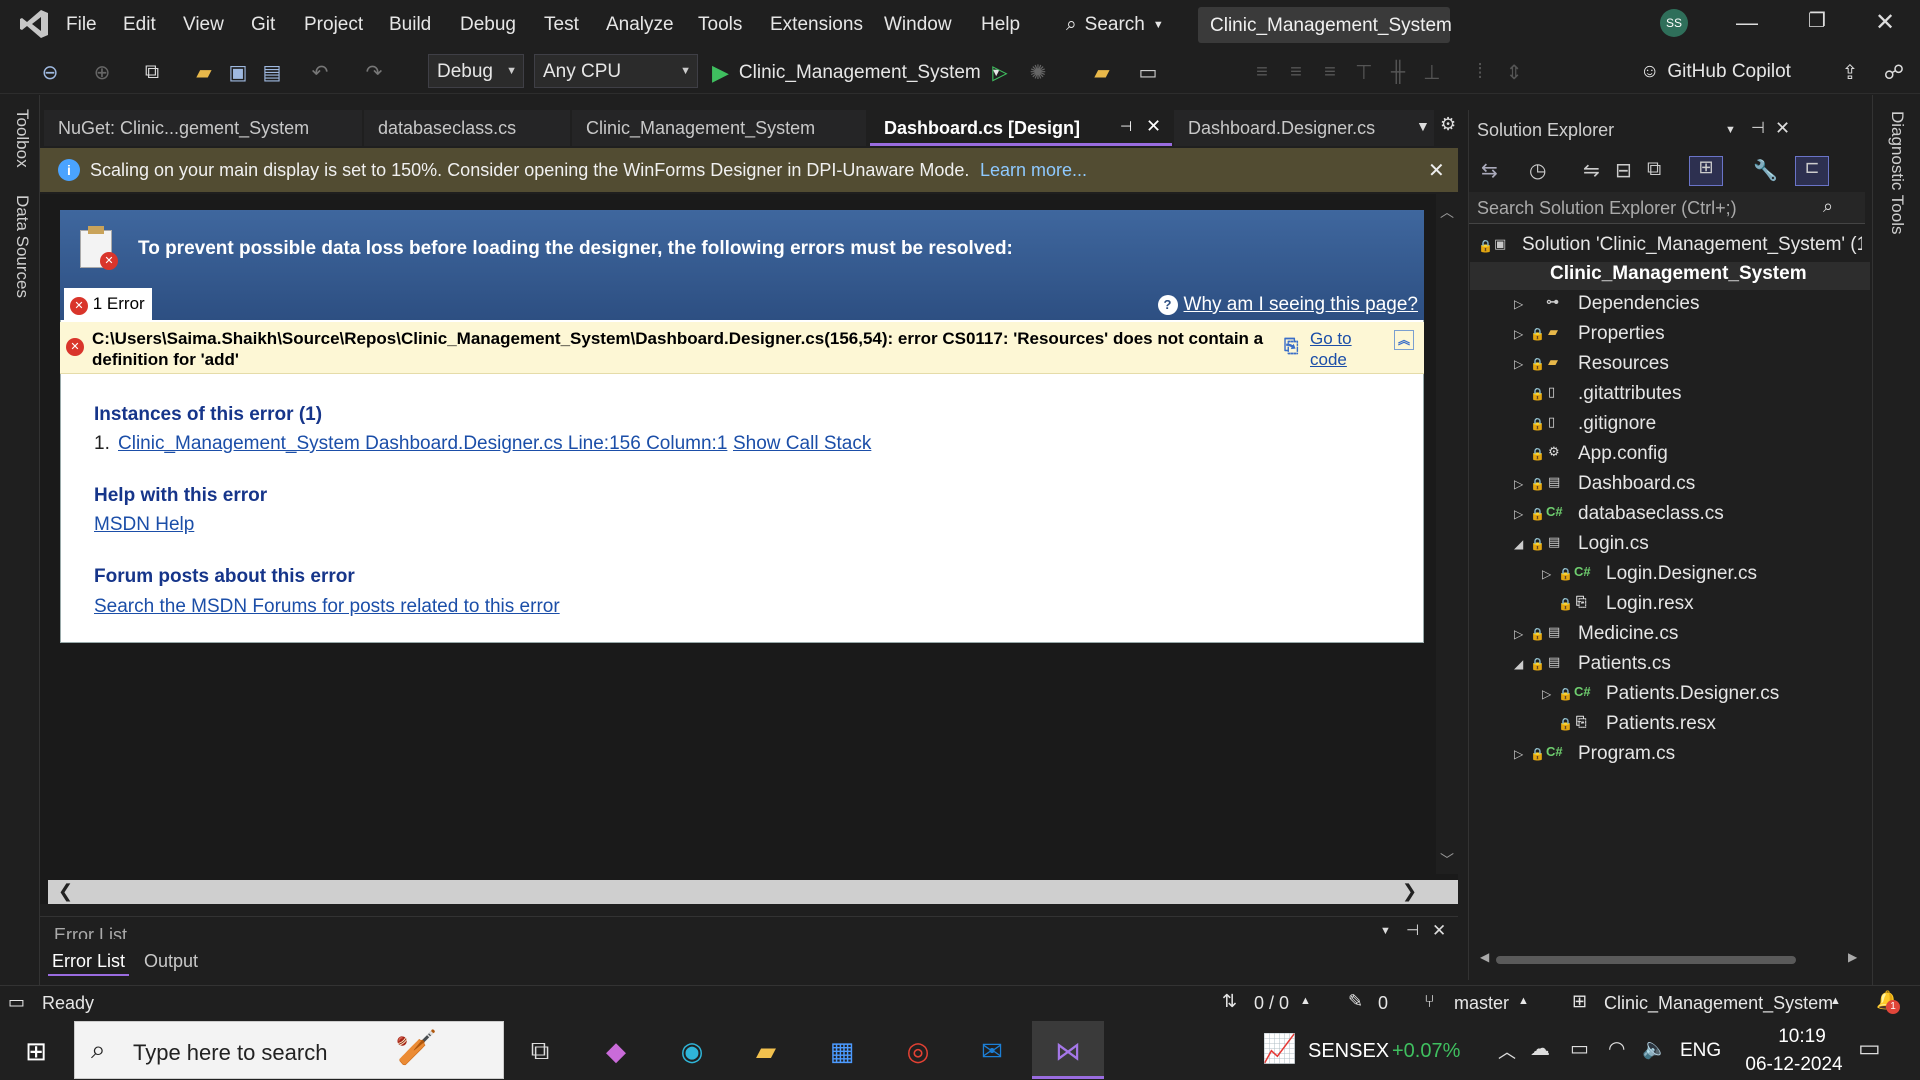 The image size is (1920, 1080). Describe the element at coordinates (616, 1051) in the screenshot. I see `copilot-app-icon: ◆` at that location.